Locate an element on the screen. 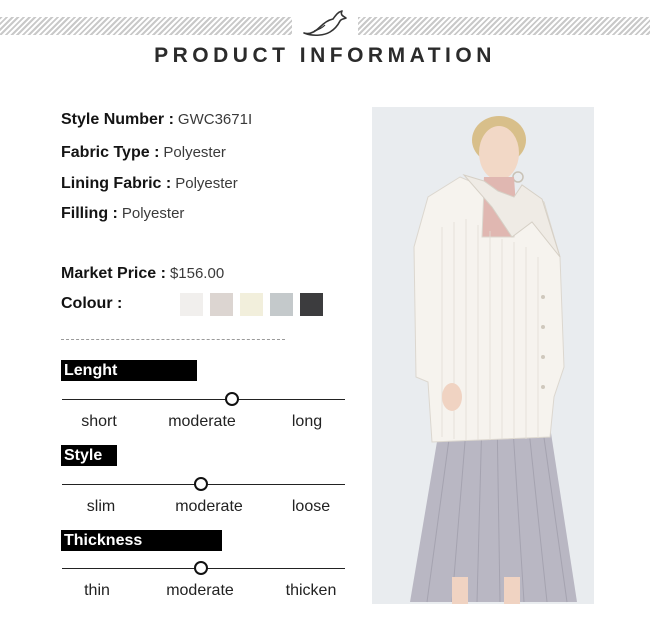  fabric-type-label: Fabric Type : is located at coordinates (110, 152).